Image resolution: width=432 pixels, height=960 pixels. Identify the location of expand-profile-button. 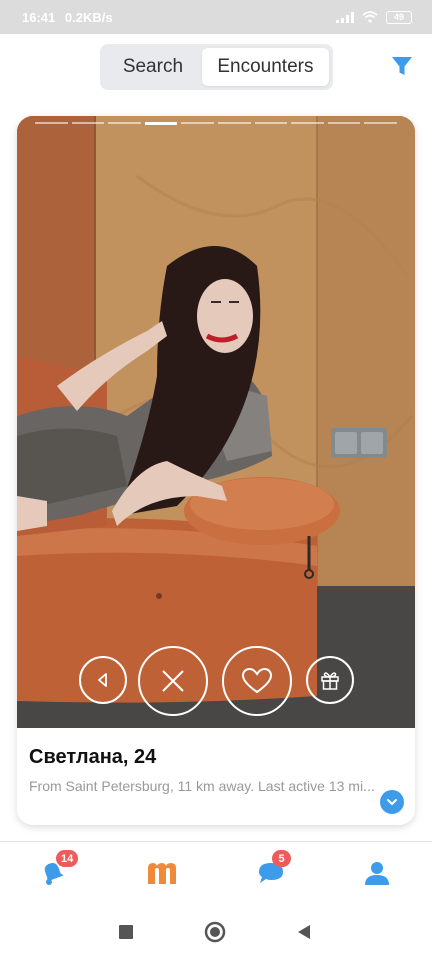
(392, 802).